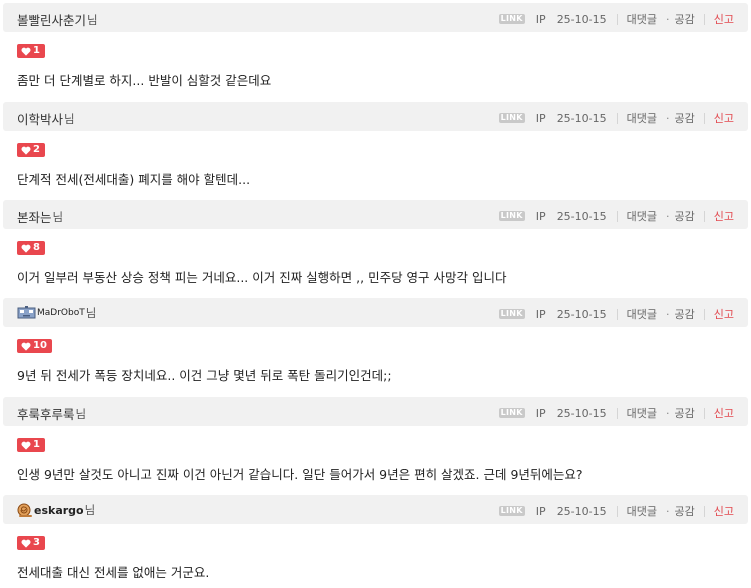 The image size is (751, 588). Describe the element at coordinates (40, 345) in the screenshot. I see `like-count: 10` at that location.